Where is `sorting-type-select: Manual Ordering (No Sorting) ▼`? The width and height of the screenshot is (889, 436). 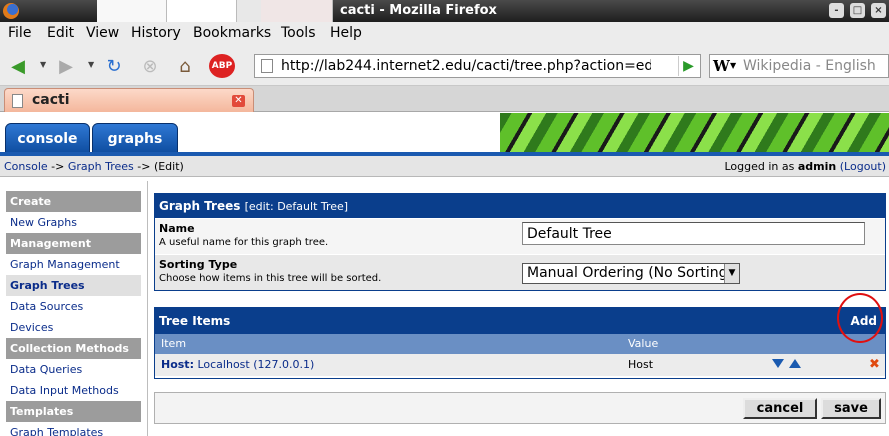 sorting-type-select: Manual Ordering (No Sorting) ▼ is located at coordinates (631, 273).